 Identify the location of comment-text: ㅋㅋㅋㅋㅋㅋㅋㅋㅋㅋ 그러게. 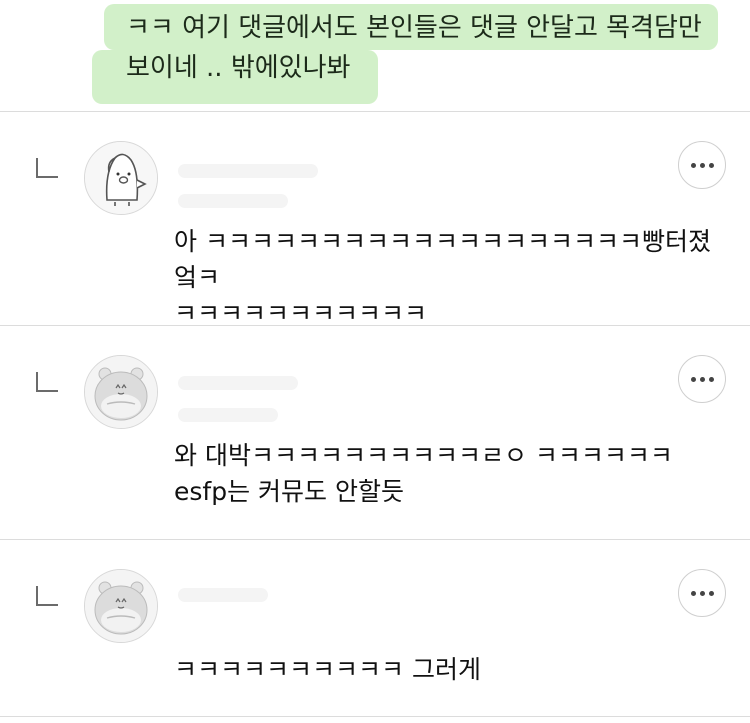
(327, 669).